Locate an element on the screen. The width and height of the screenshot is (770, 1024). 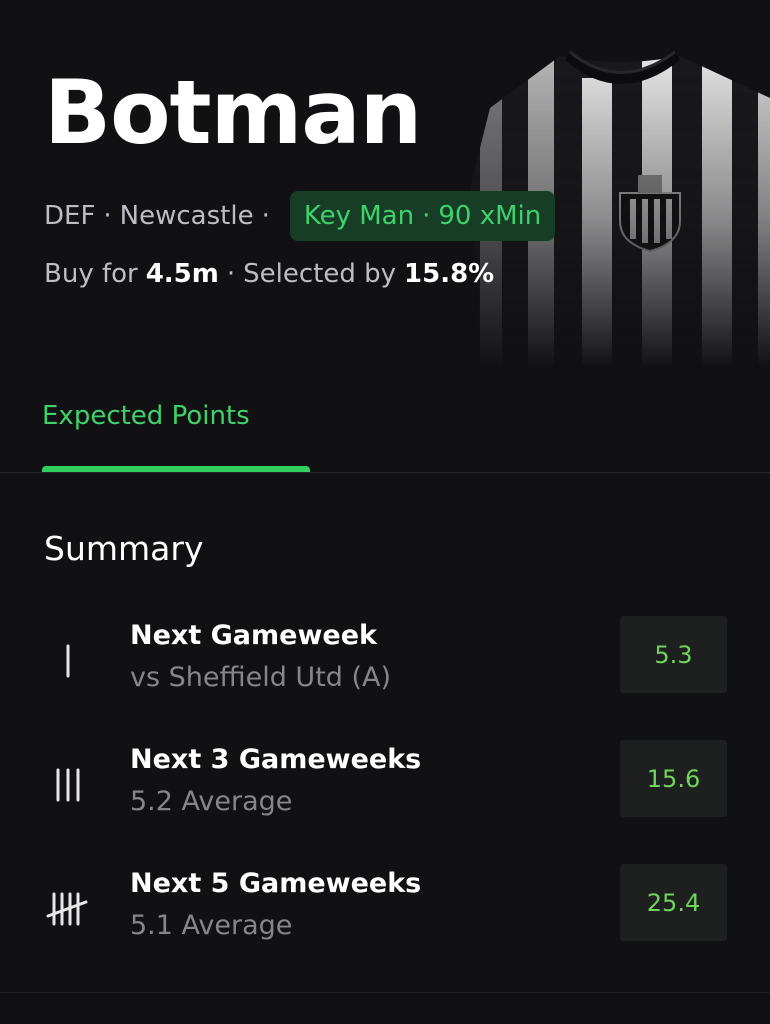
bottom-divider is located at coordinates (385, 992).